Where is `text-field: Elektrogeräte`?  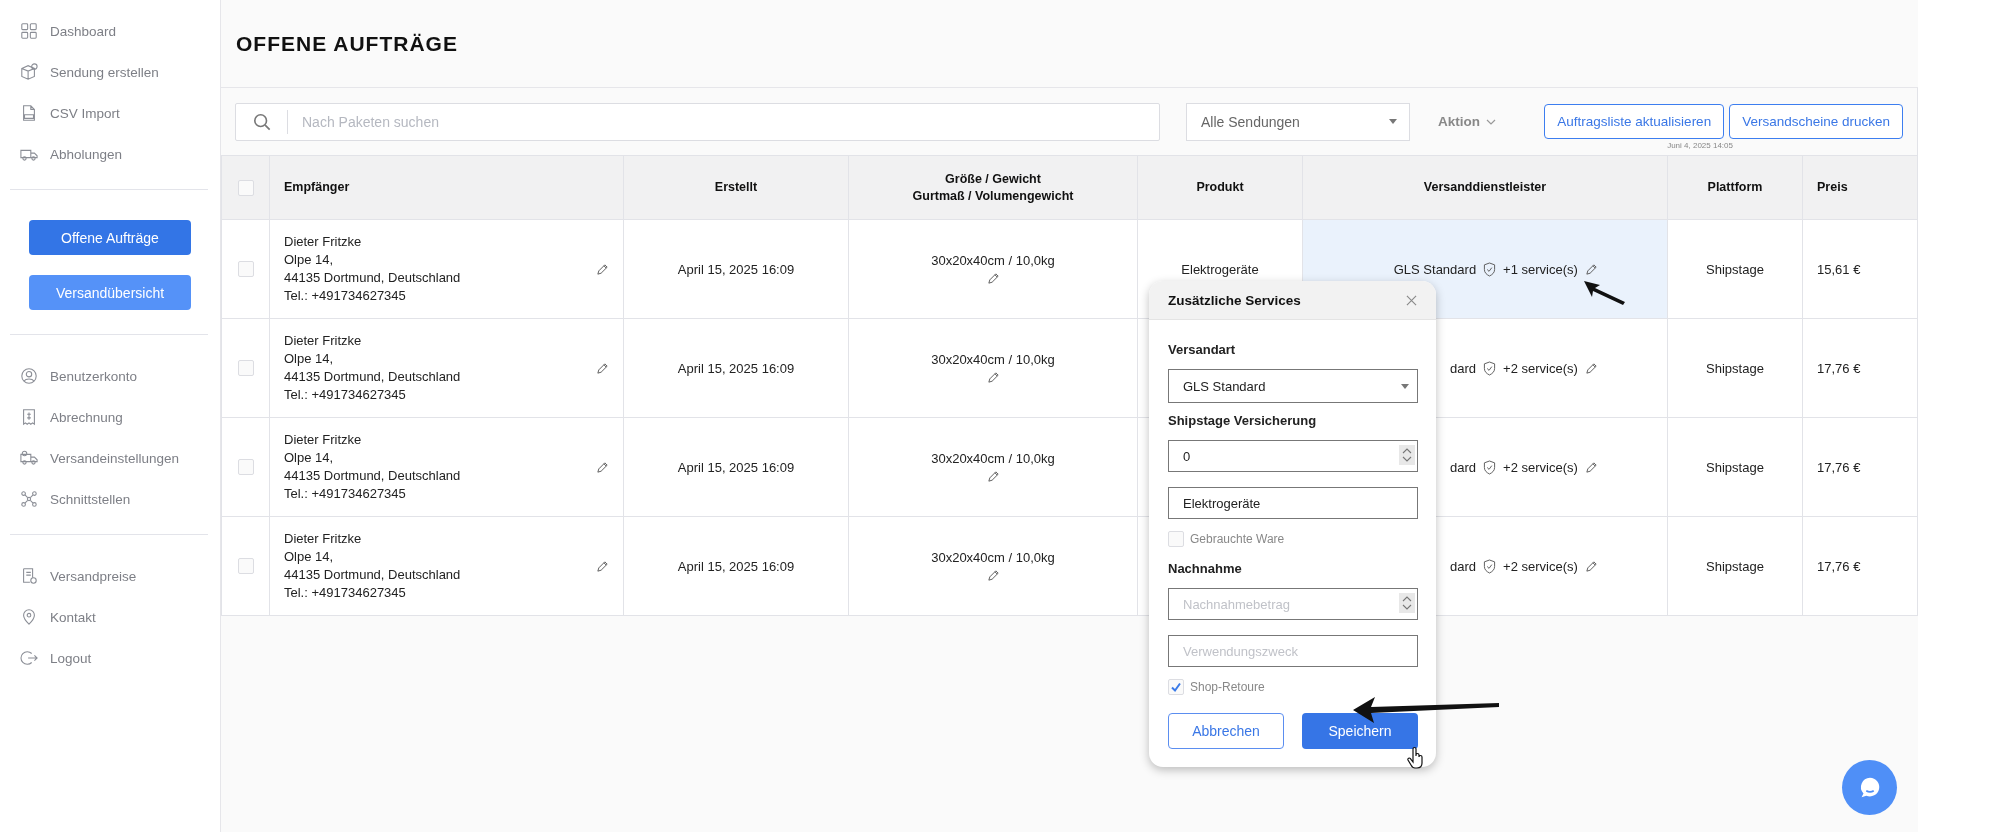 text-field: Elektrogeräte is located at coordinates (1293, 503).